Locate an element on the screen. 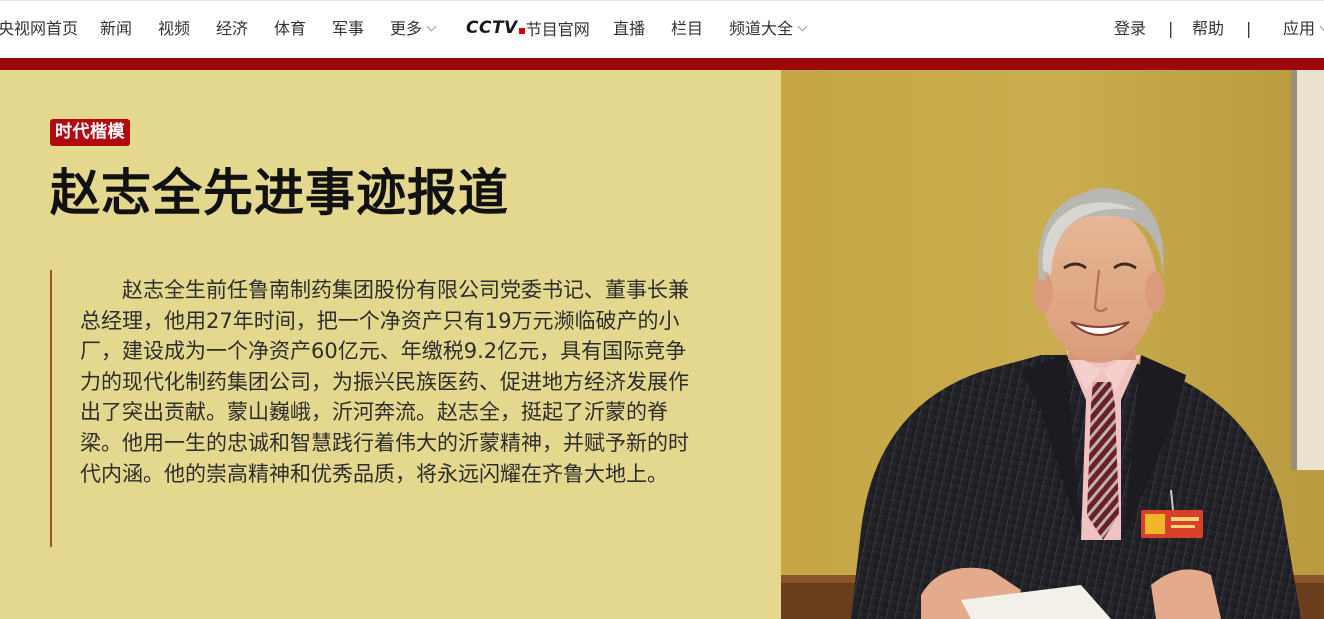 Image resolution: width=1324 pixels, height=619 pixels. nav-channels-label: 频道大全 is located at coordinates (761, 28).